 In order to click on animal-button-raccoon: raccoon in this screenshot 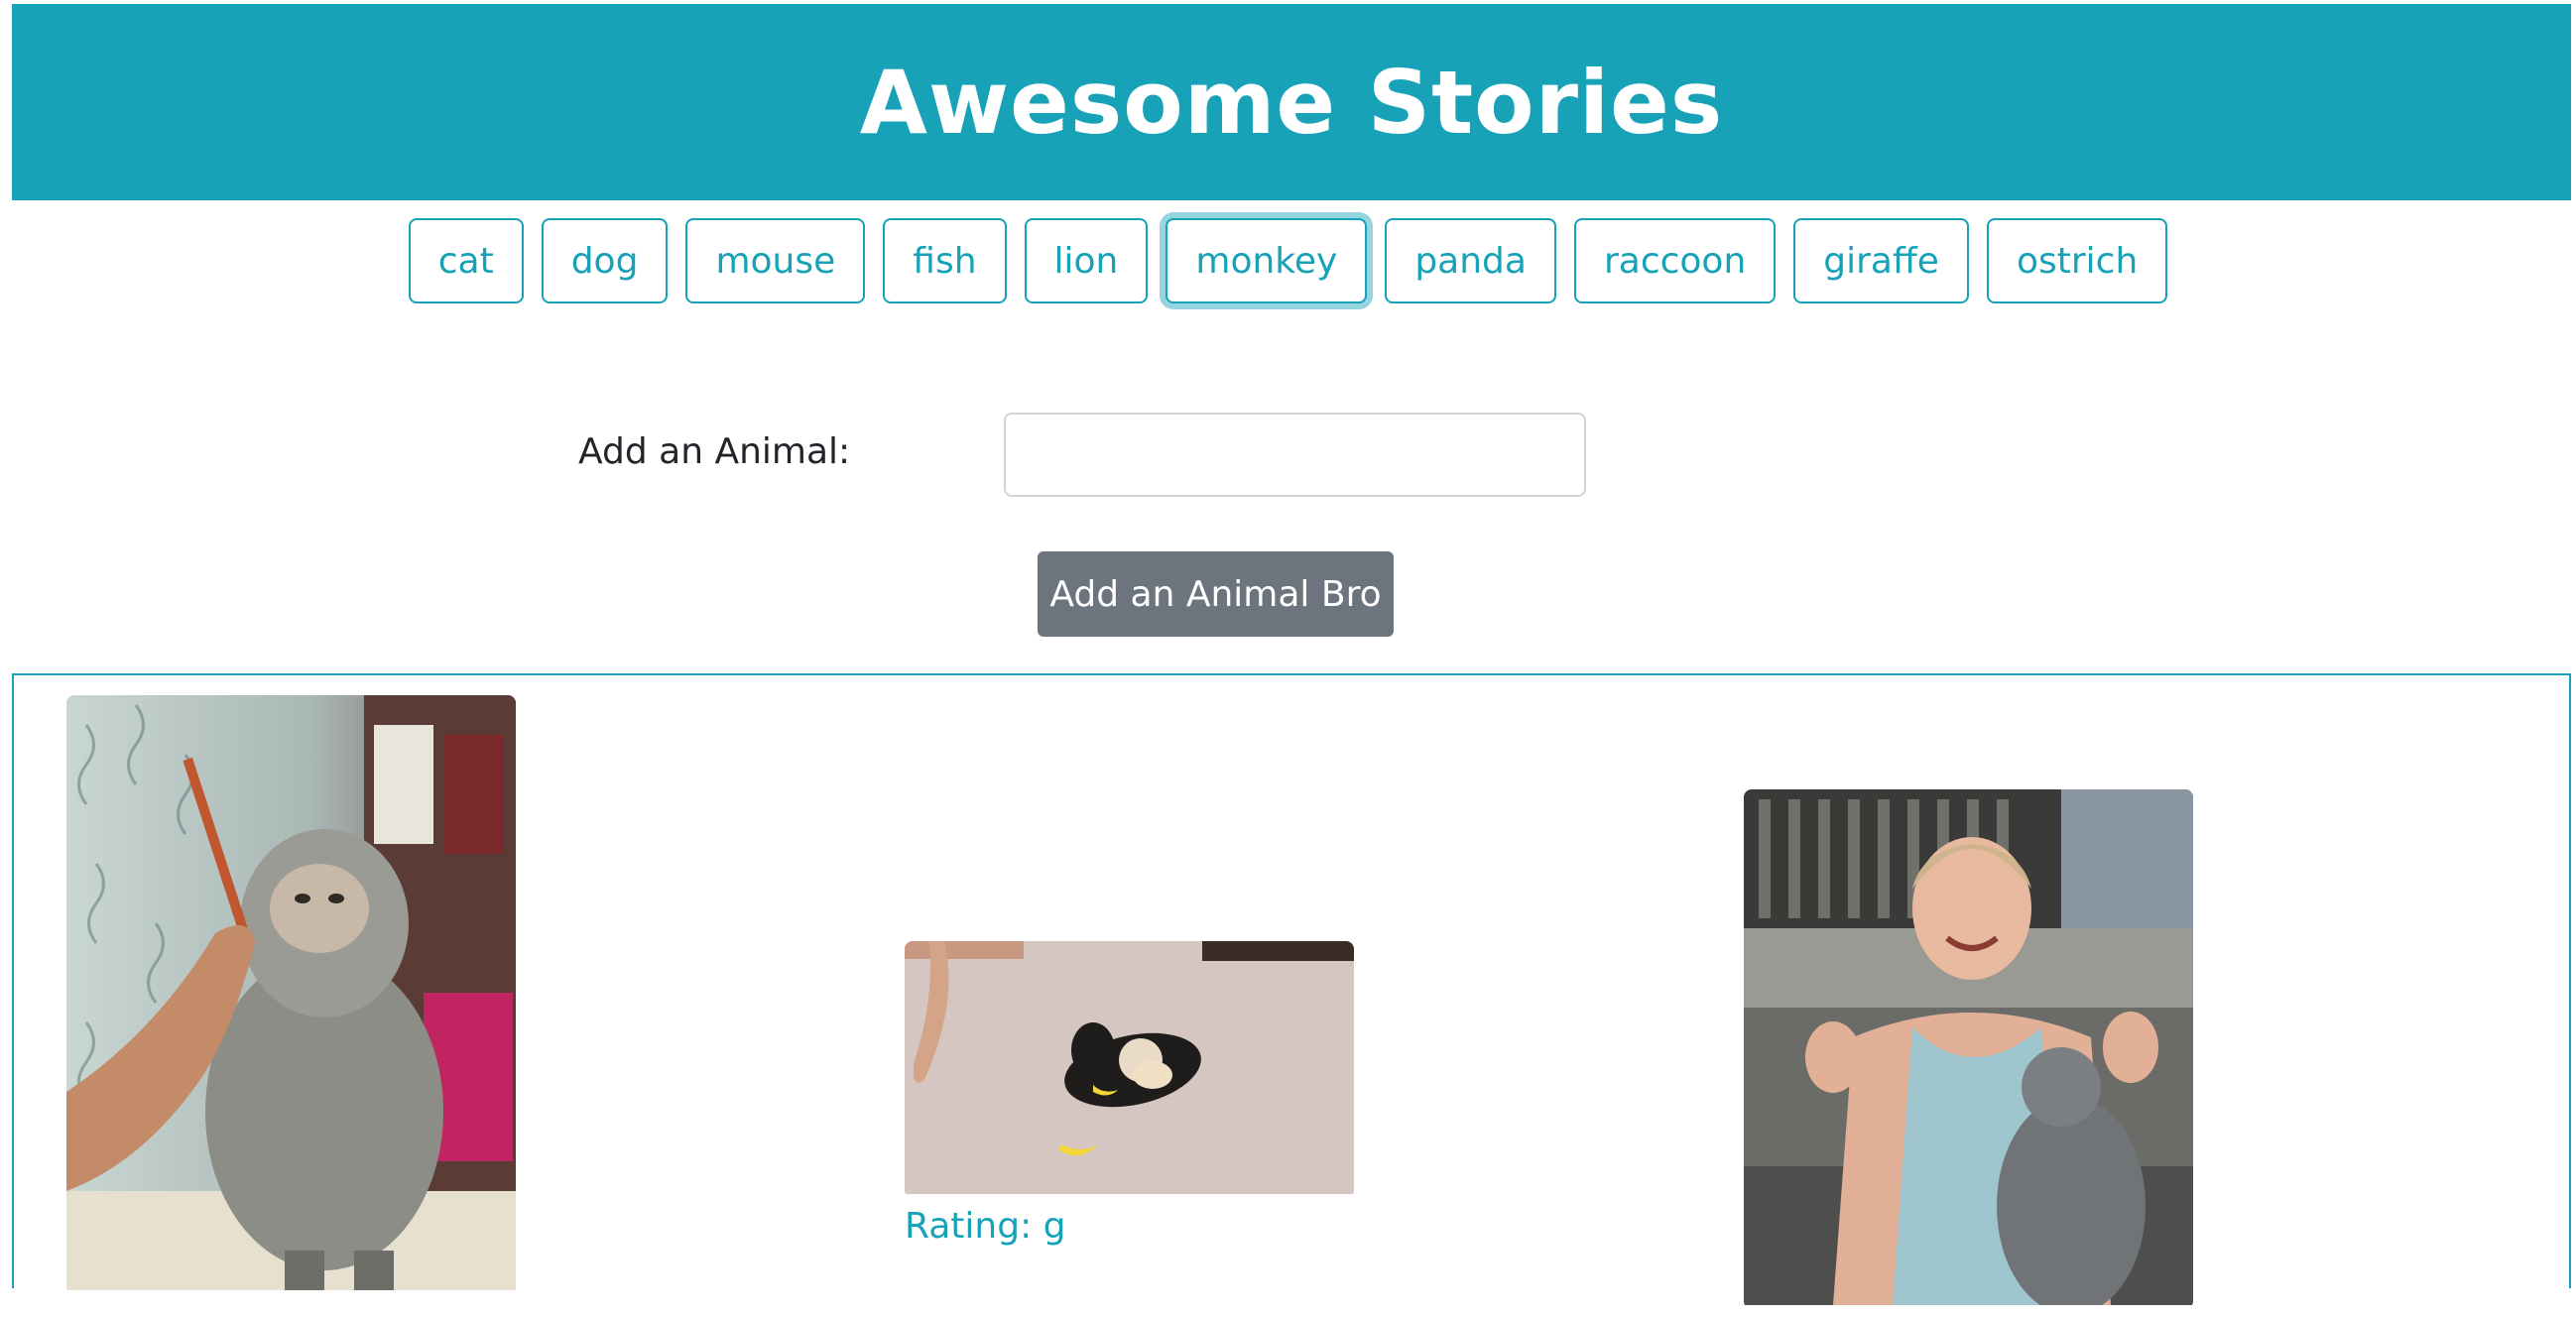, I will do `click(1675, 260)`.